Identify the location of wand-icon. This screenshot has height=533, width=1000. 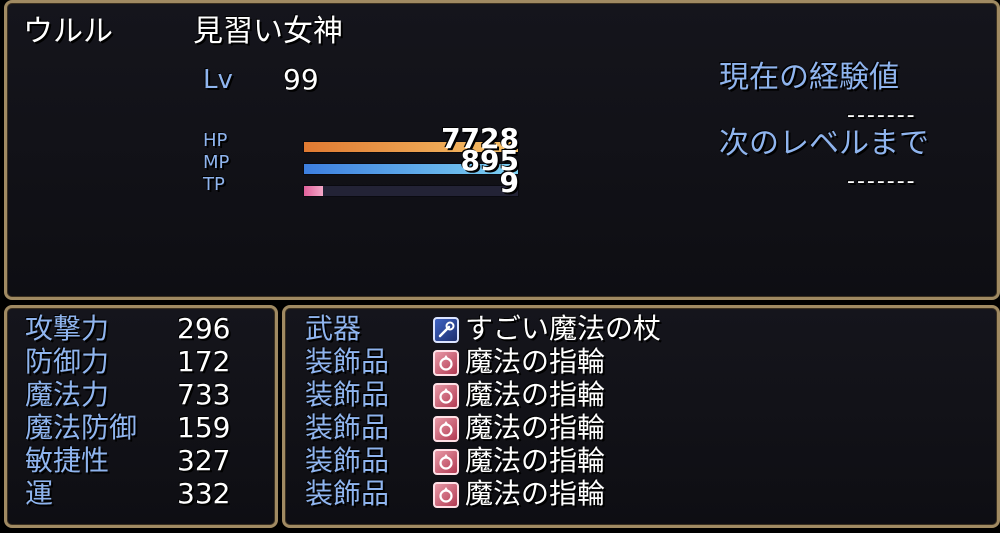
(446, 330).